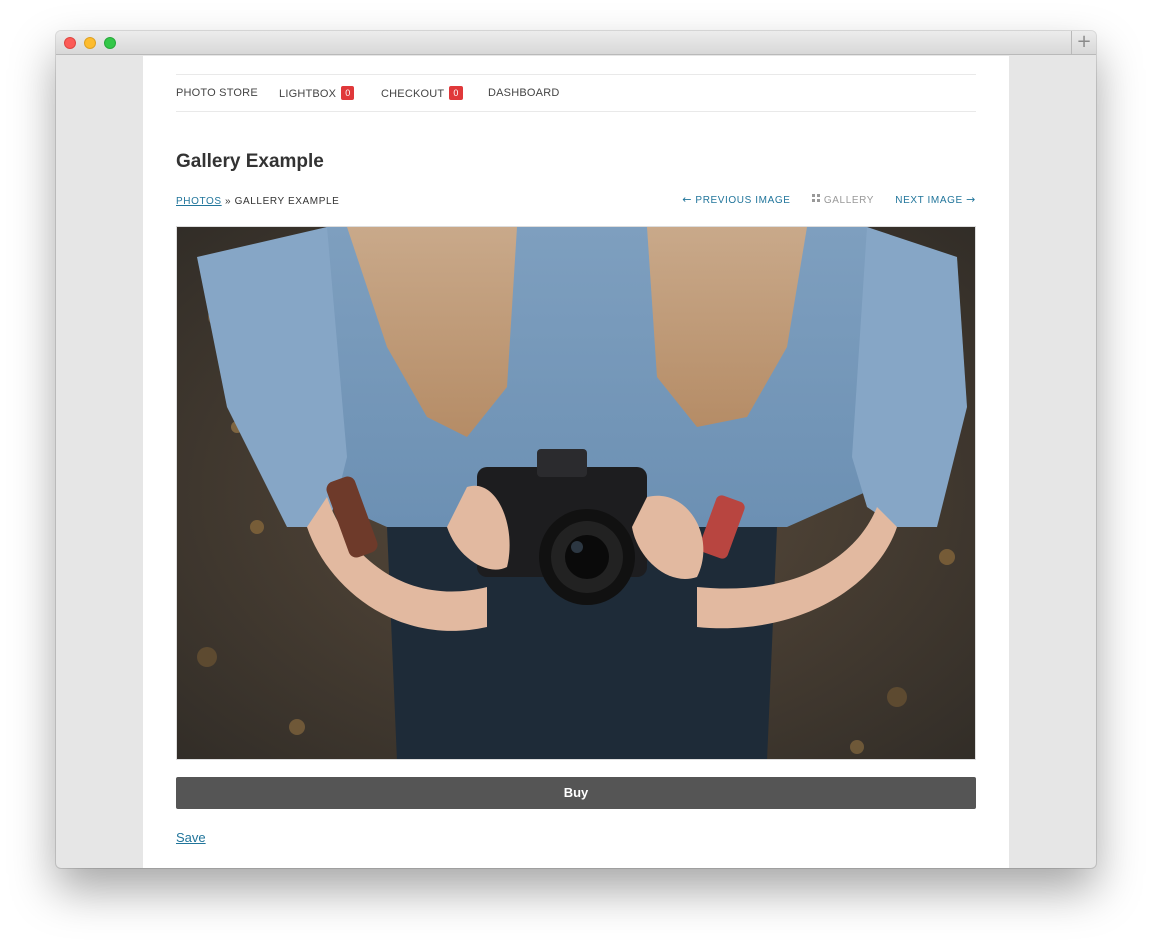  What do you see at coordinates (815, 198) in the screenshot?
I see `grid-icon` at bounding box center [815, 198].